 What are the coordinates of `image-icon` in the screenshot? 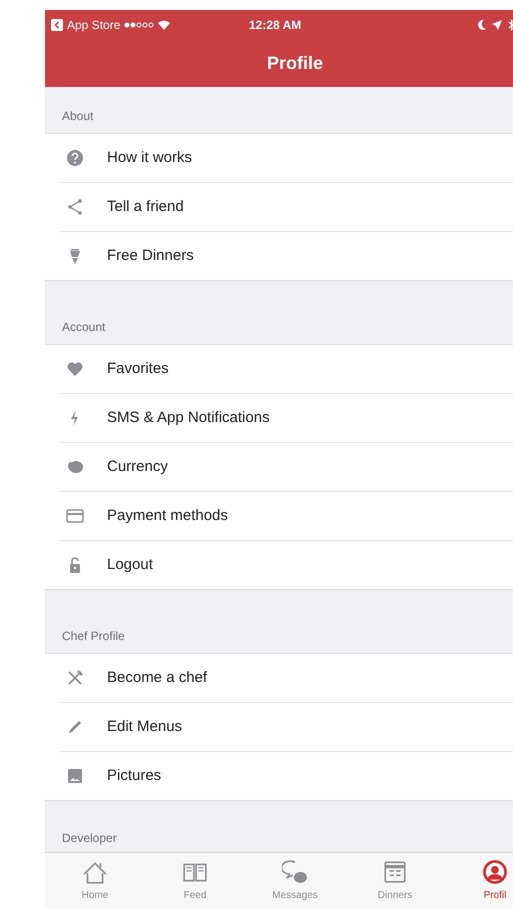 It's located at (75, 776).